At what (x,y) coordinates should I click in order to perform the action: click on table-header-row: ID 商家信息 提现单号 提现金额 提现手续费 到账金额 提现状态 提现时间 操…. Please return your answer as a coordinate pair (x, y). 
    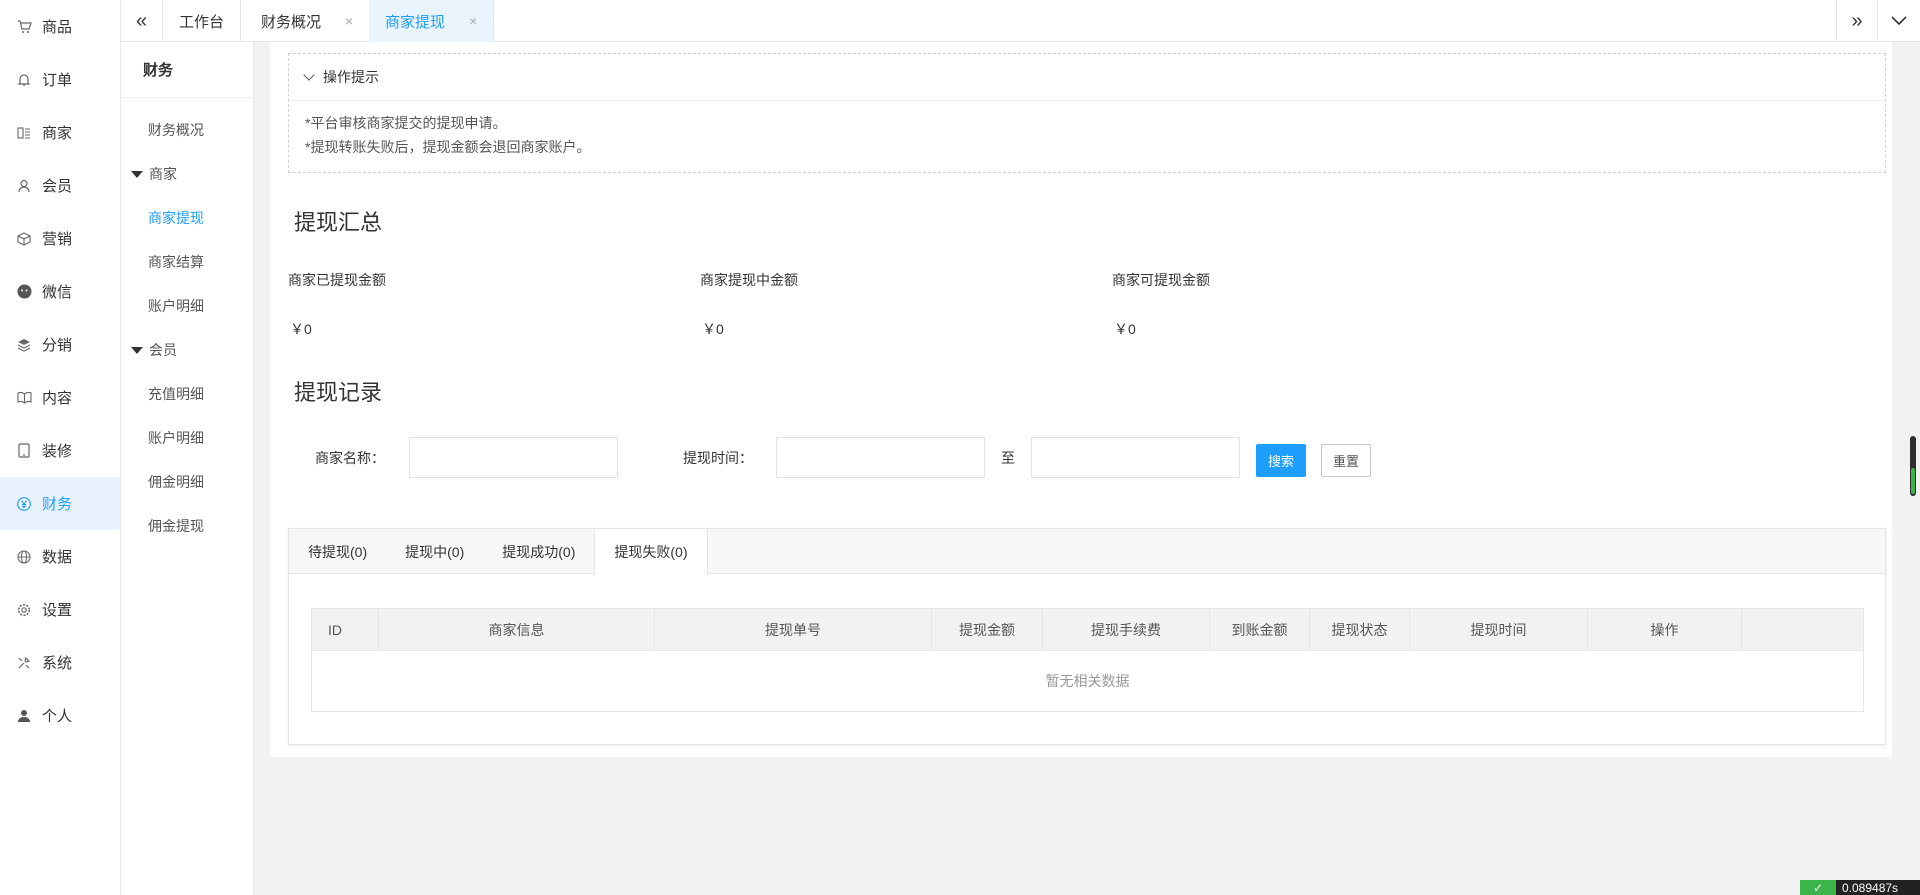
    Looking at the image, I should click on (1087, 629).